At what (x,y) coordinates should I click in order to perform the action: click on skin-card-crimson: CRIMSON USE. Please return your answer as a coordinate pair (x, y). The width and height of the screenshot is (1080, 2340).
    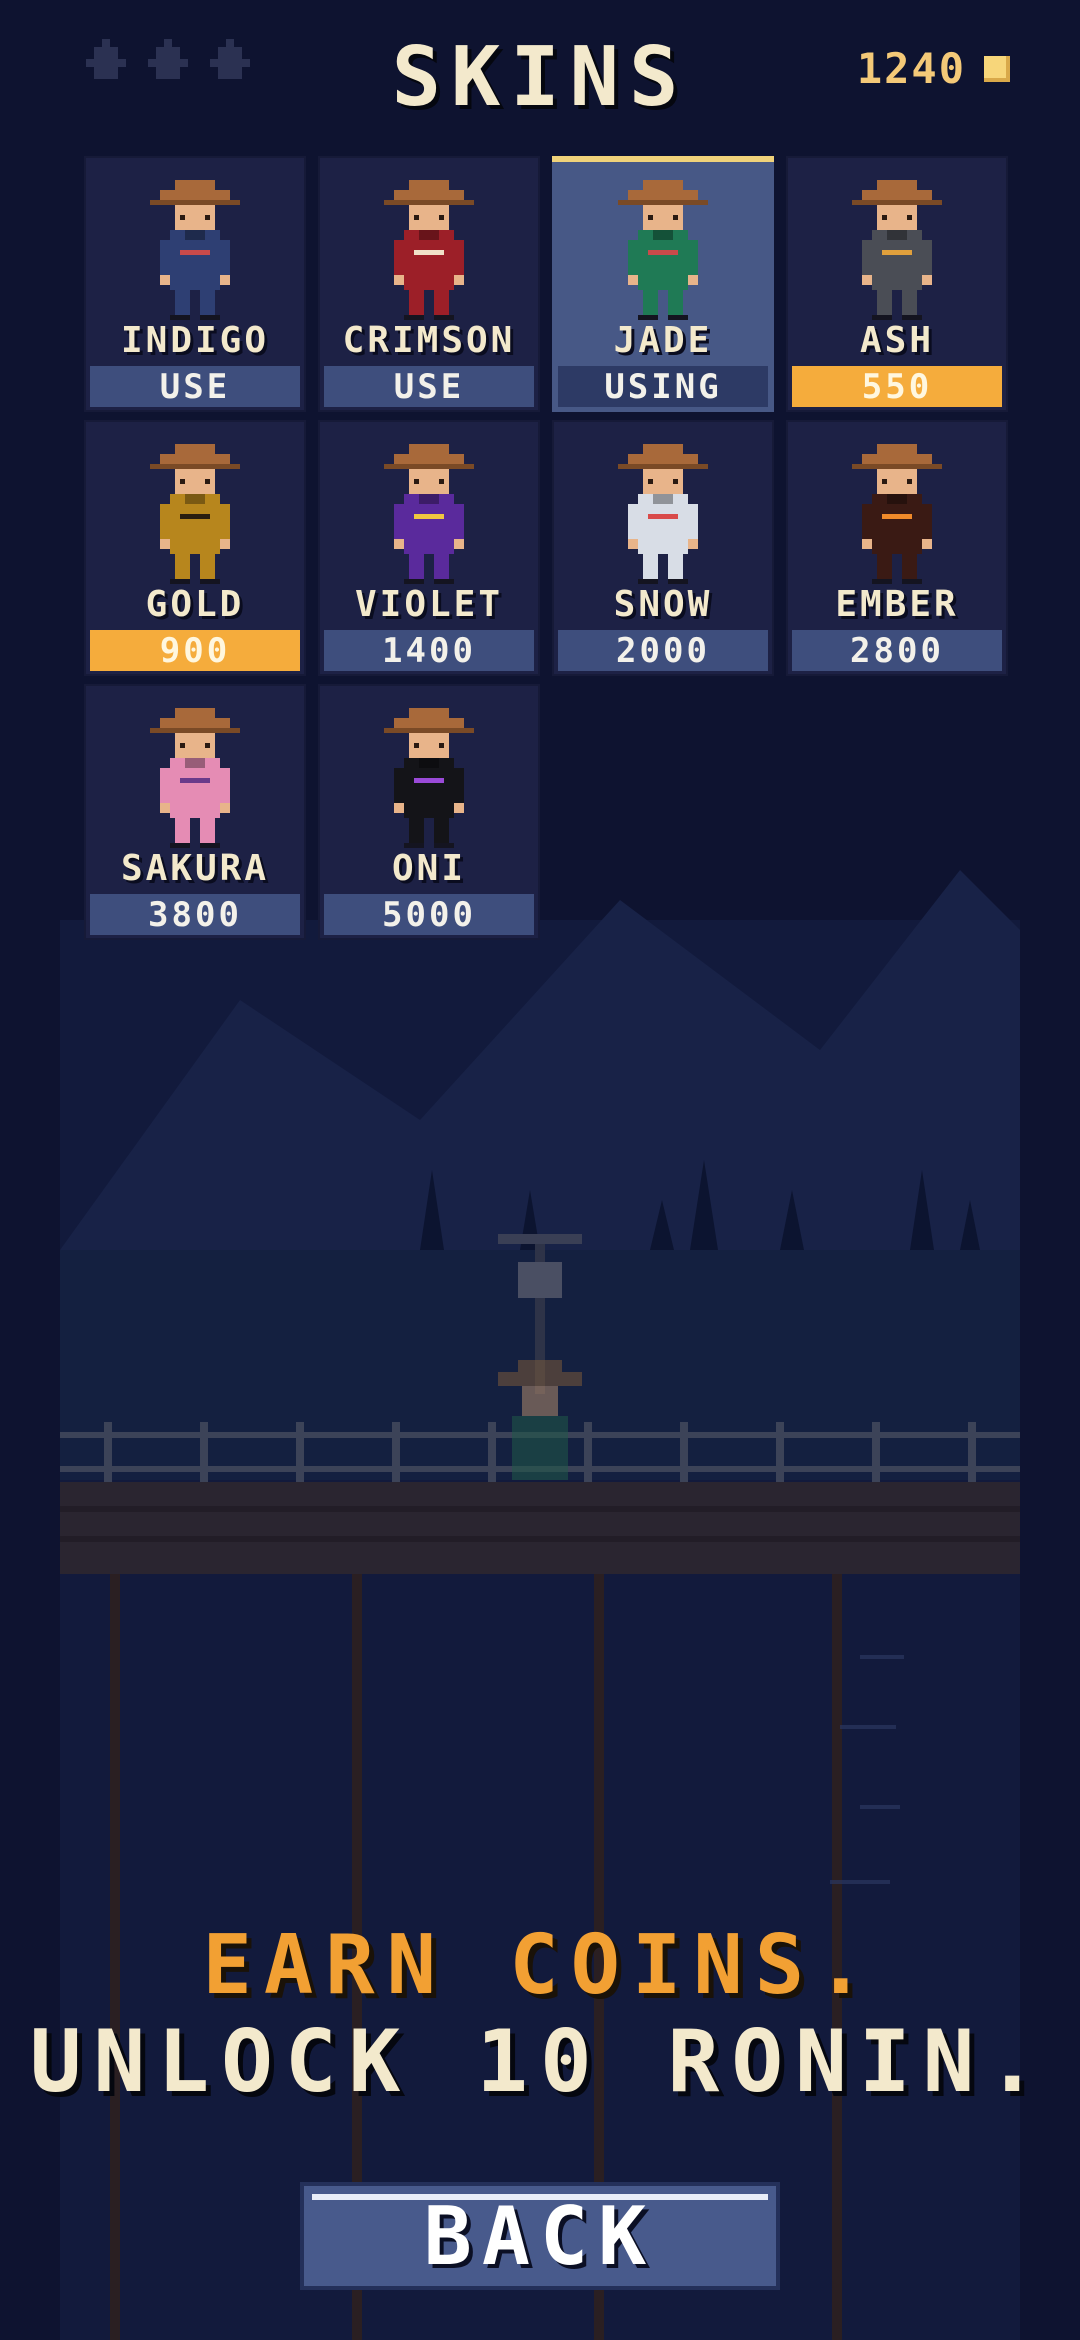
    Looking at the image, I should click on (429, 284).